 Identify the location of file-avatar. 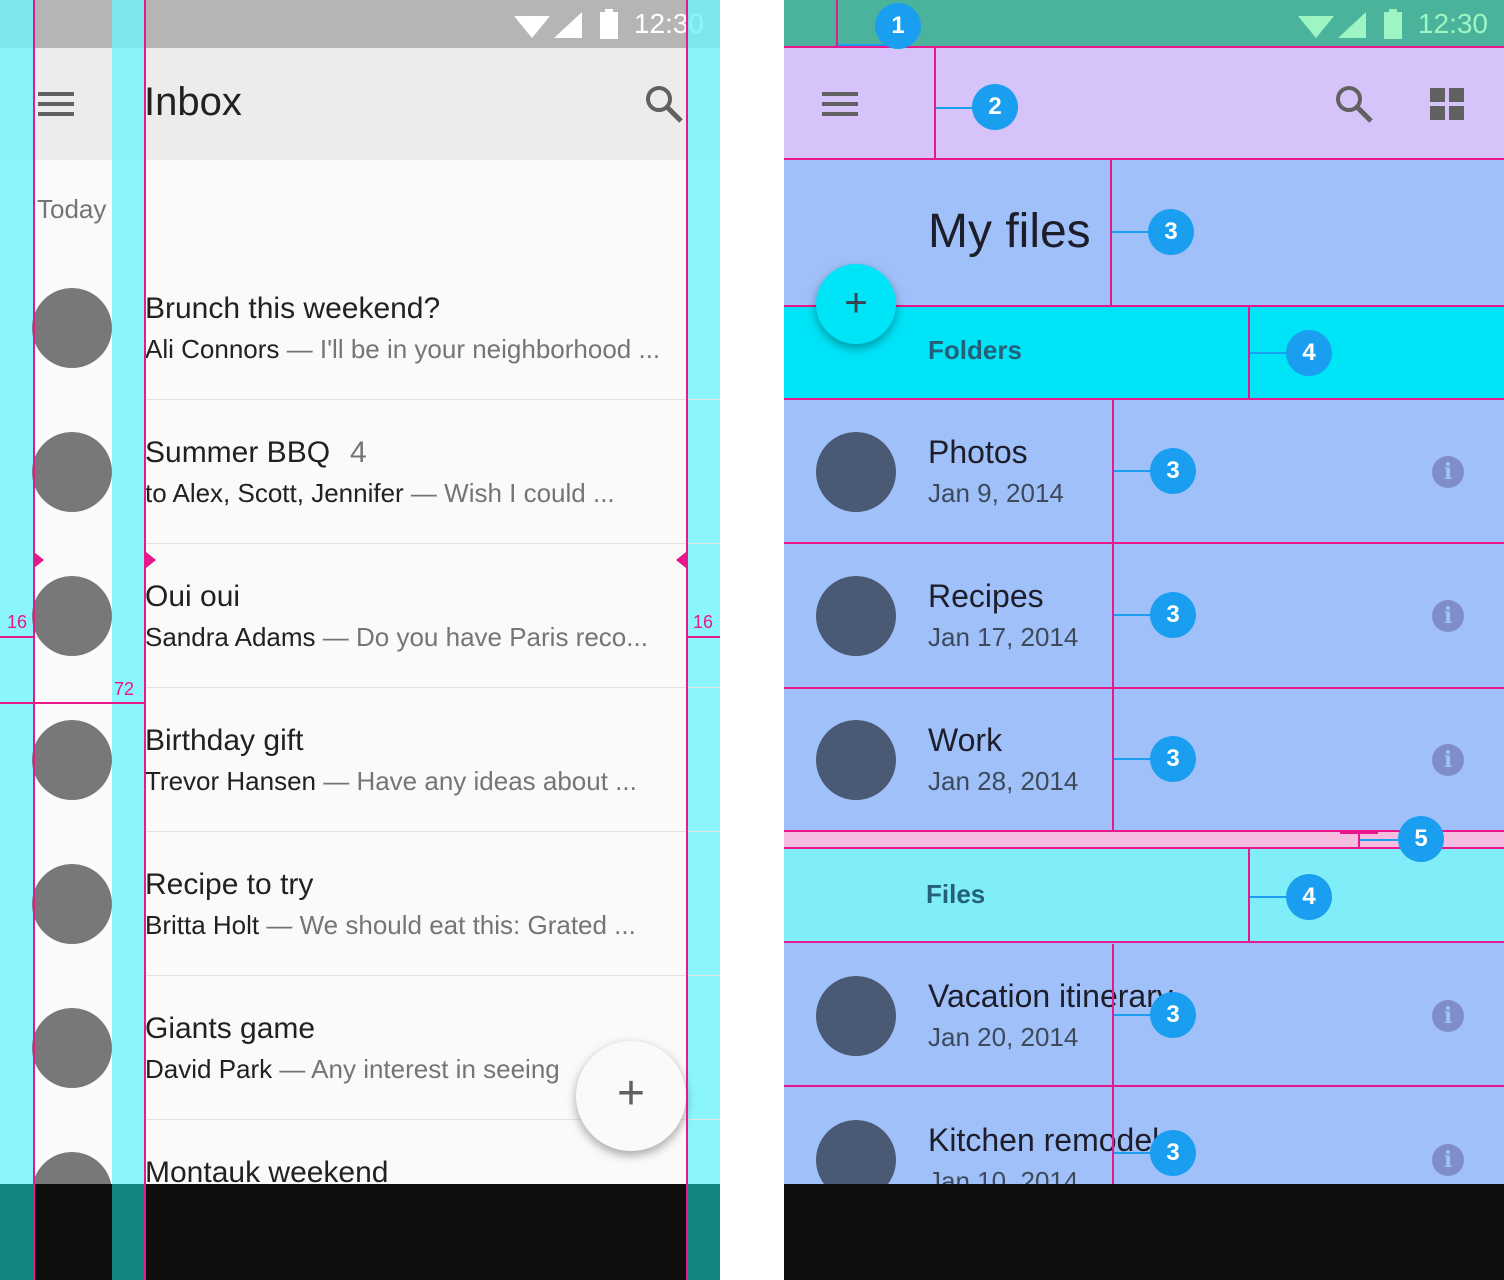
(856, 1016).